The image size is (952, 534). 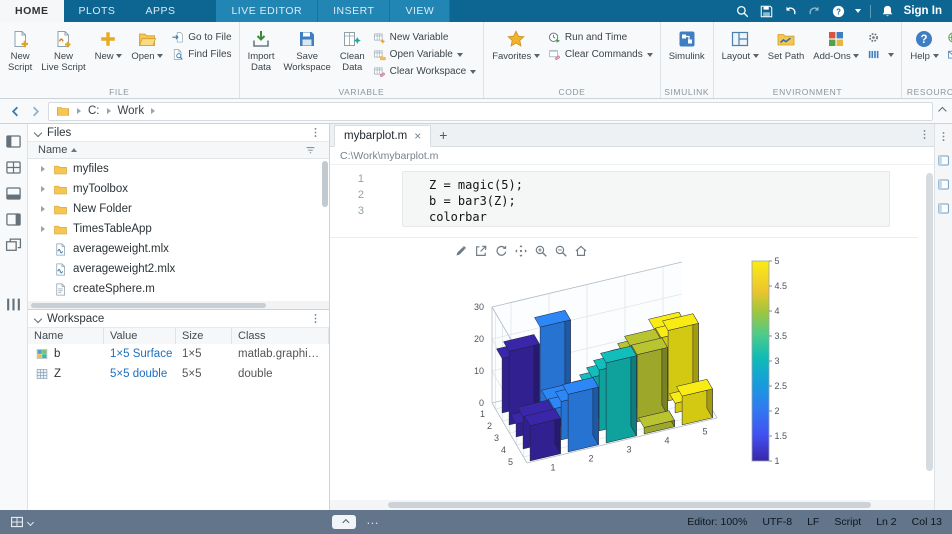 What do you see at coordinates (742, 11) in the screenshot?
I see `search-button` at bounding box center [742, 11].